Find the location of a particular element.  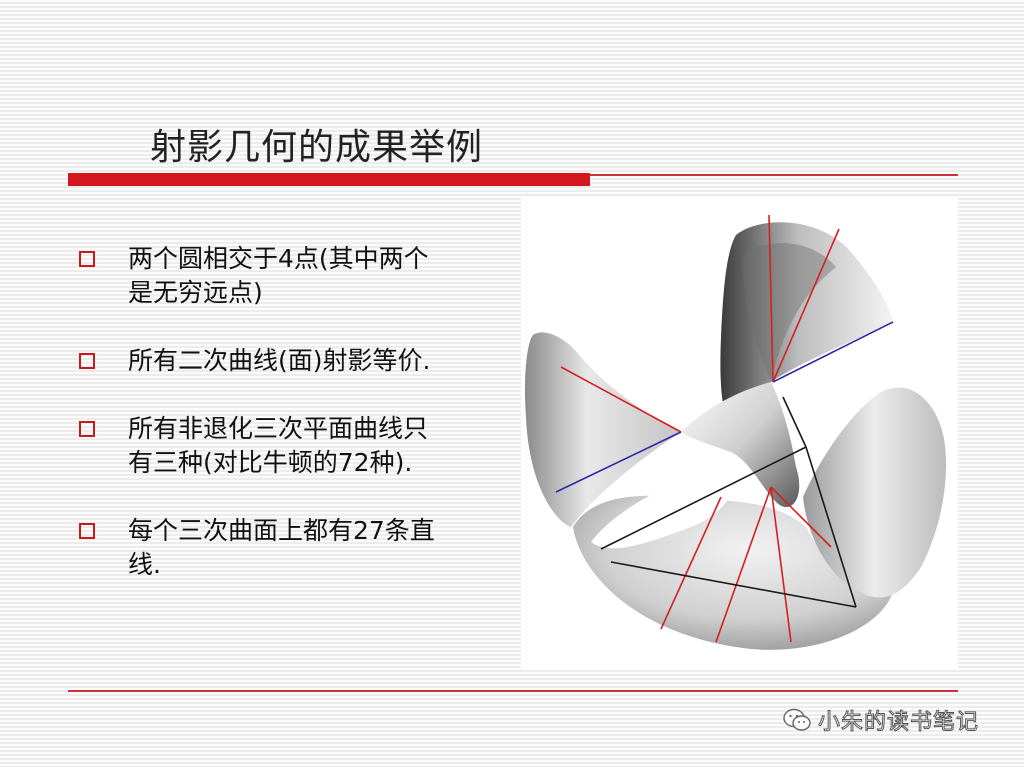

bullet-item: 两个圆相交于4点(其中两个 是无穷远点) is located at coordinates (296, 276).